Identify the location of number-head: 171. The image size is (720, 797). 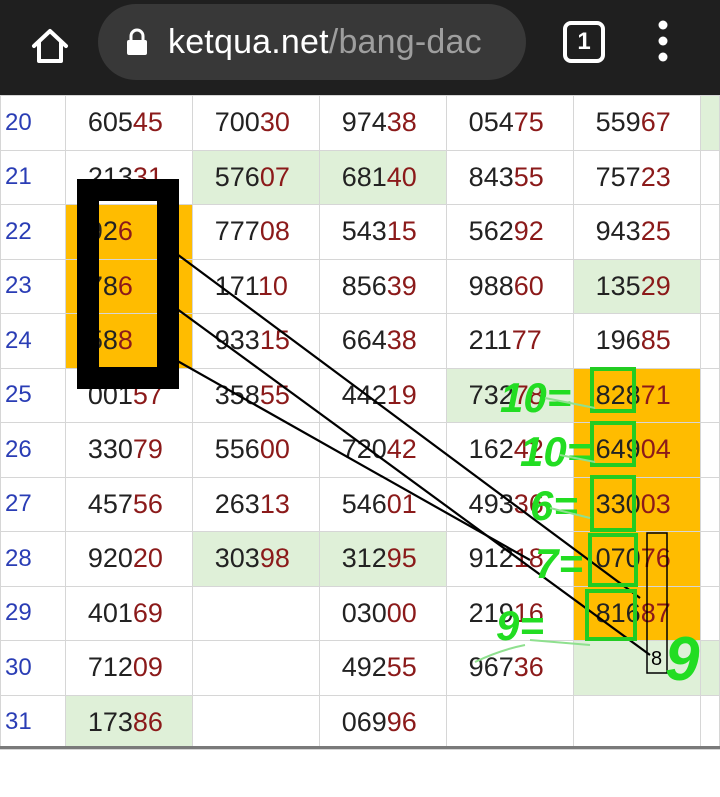
(236, 285).